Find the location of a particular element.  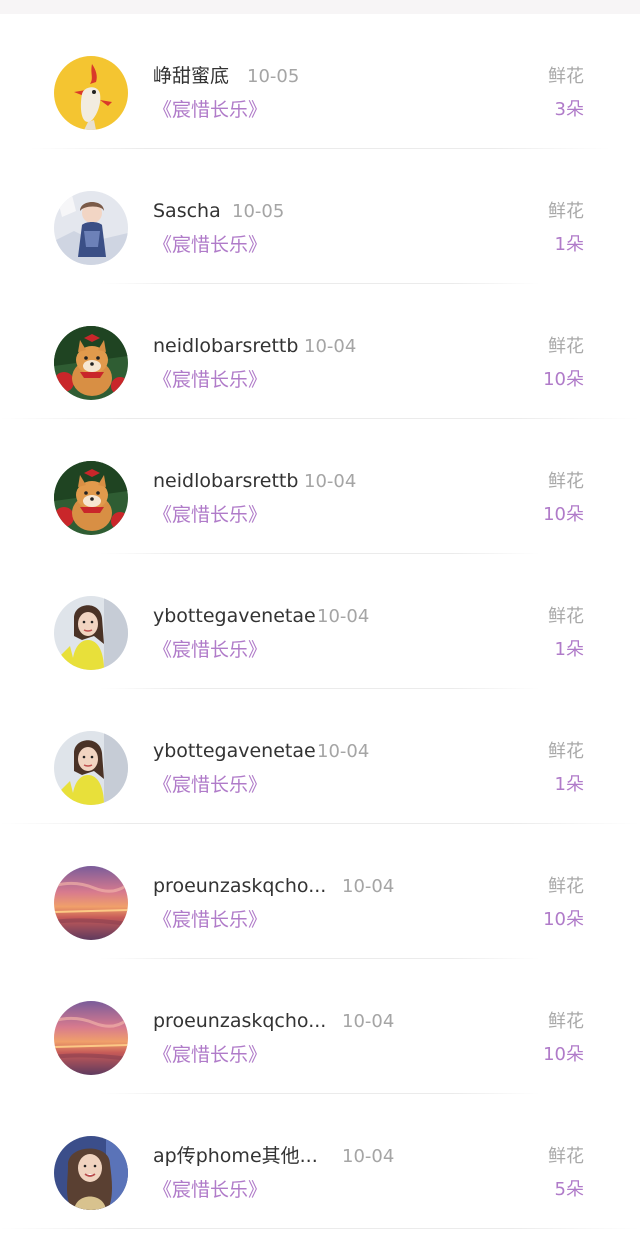

top-band is located at coordinates (320, 7).